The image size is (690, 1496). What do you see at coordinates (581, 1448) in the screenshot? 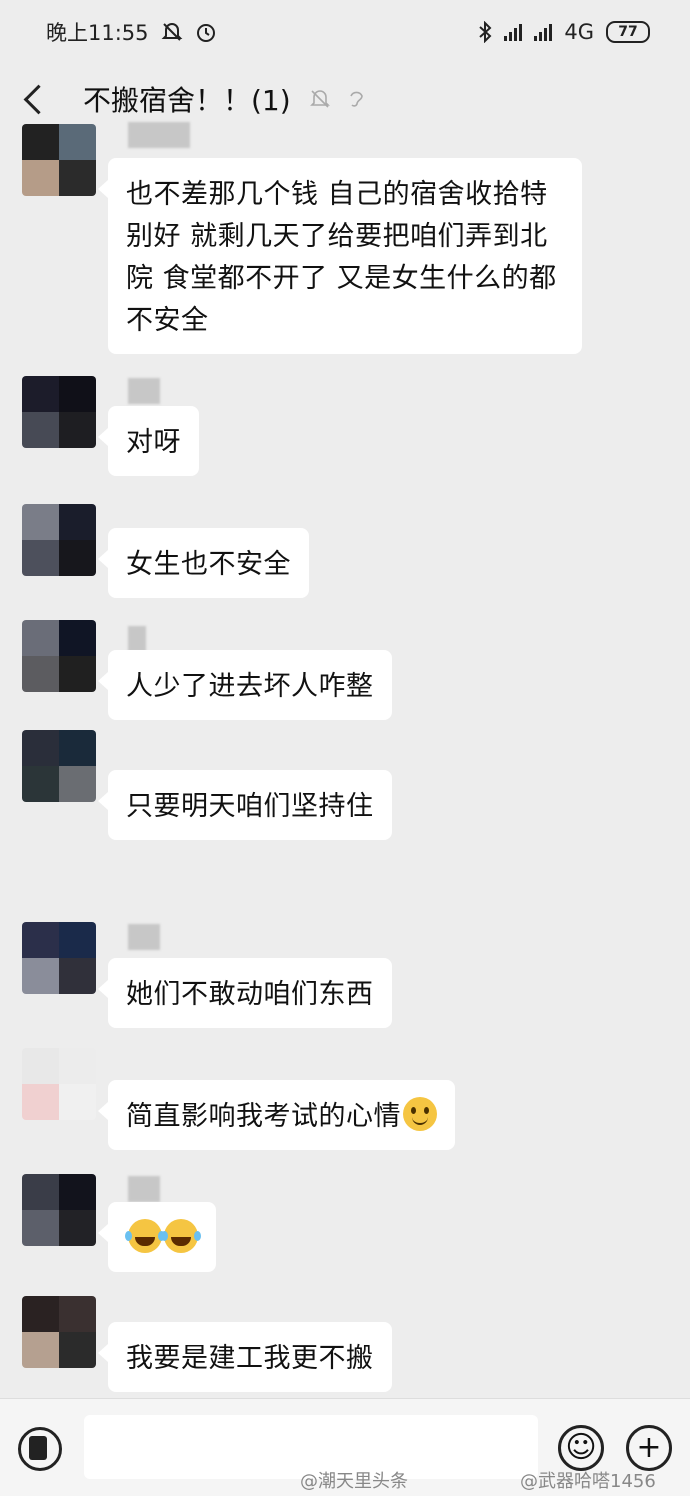
I see `emoji-icon: ☺` at bounding box center [581, 1448].